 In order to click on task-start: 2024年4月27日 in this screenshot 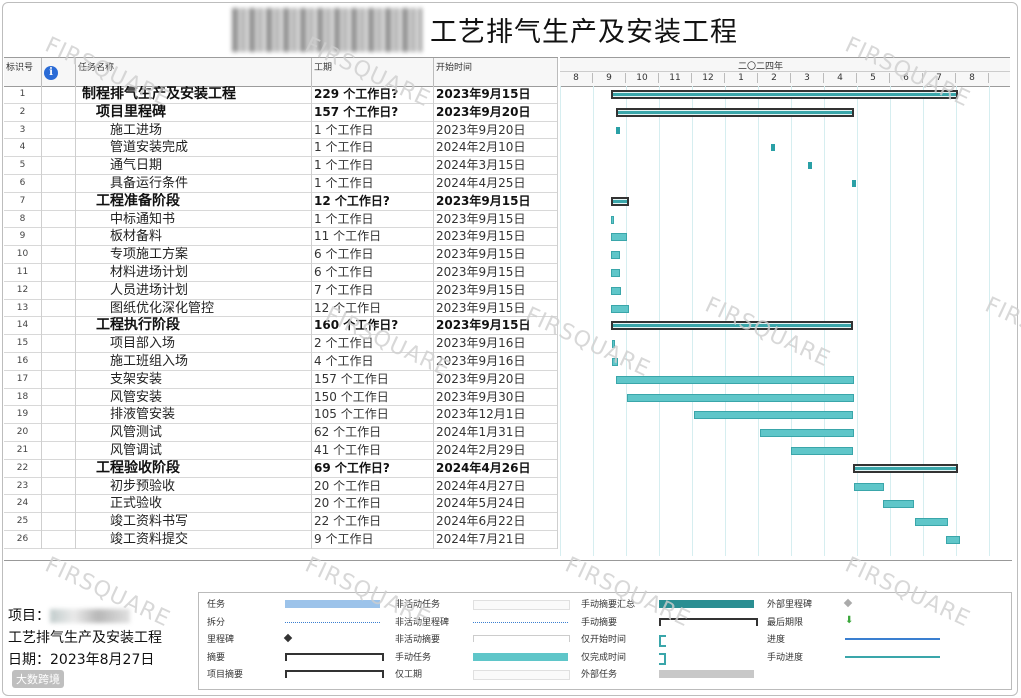, I will do `click(496, 486)`.